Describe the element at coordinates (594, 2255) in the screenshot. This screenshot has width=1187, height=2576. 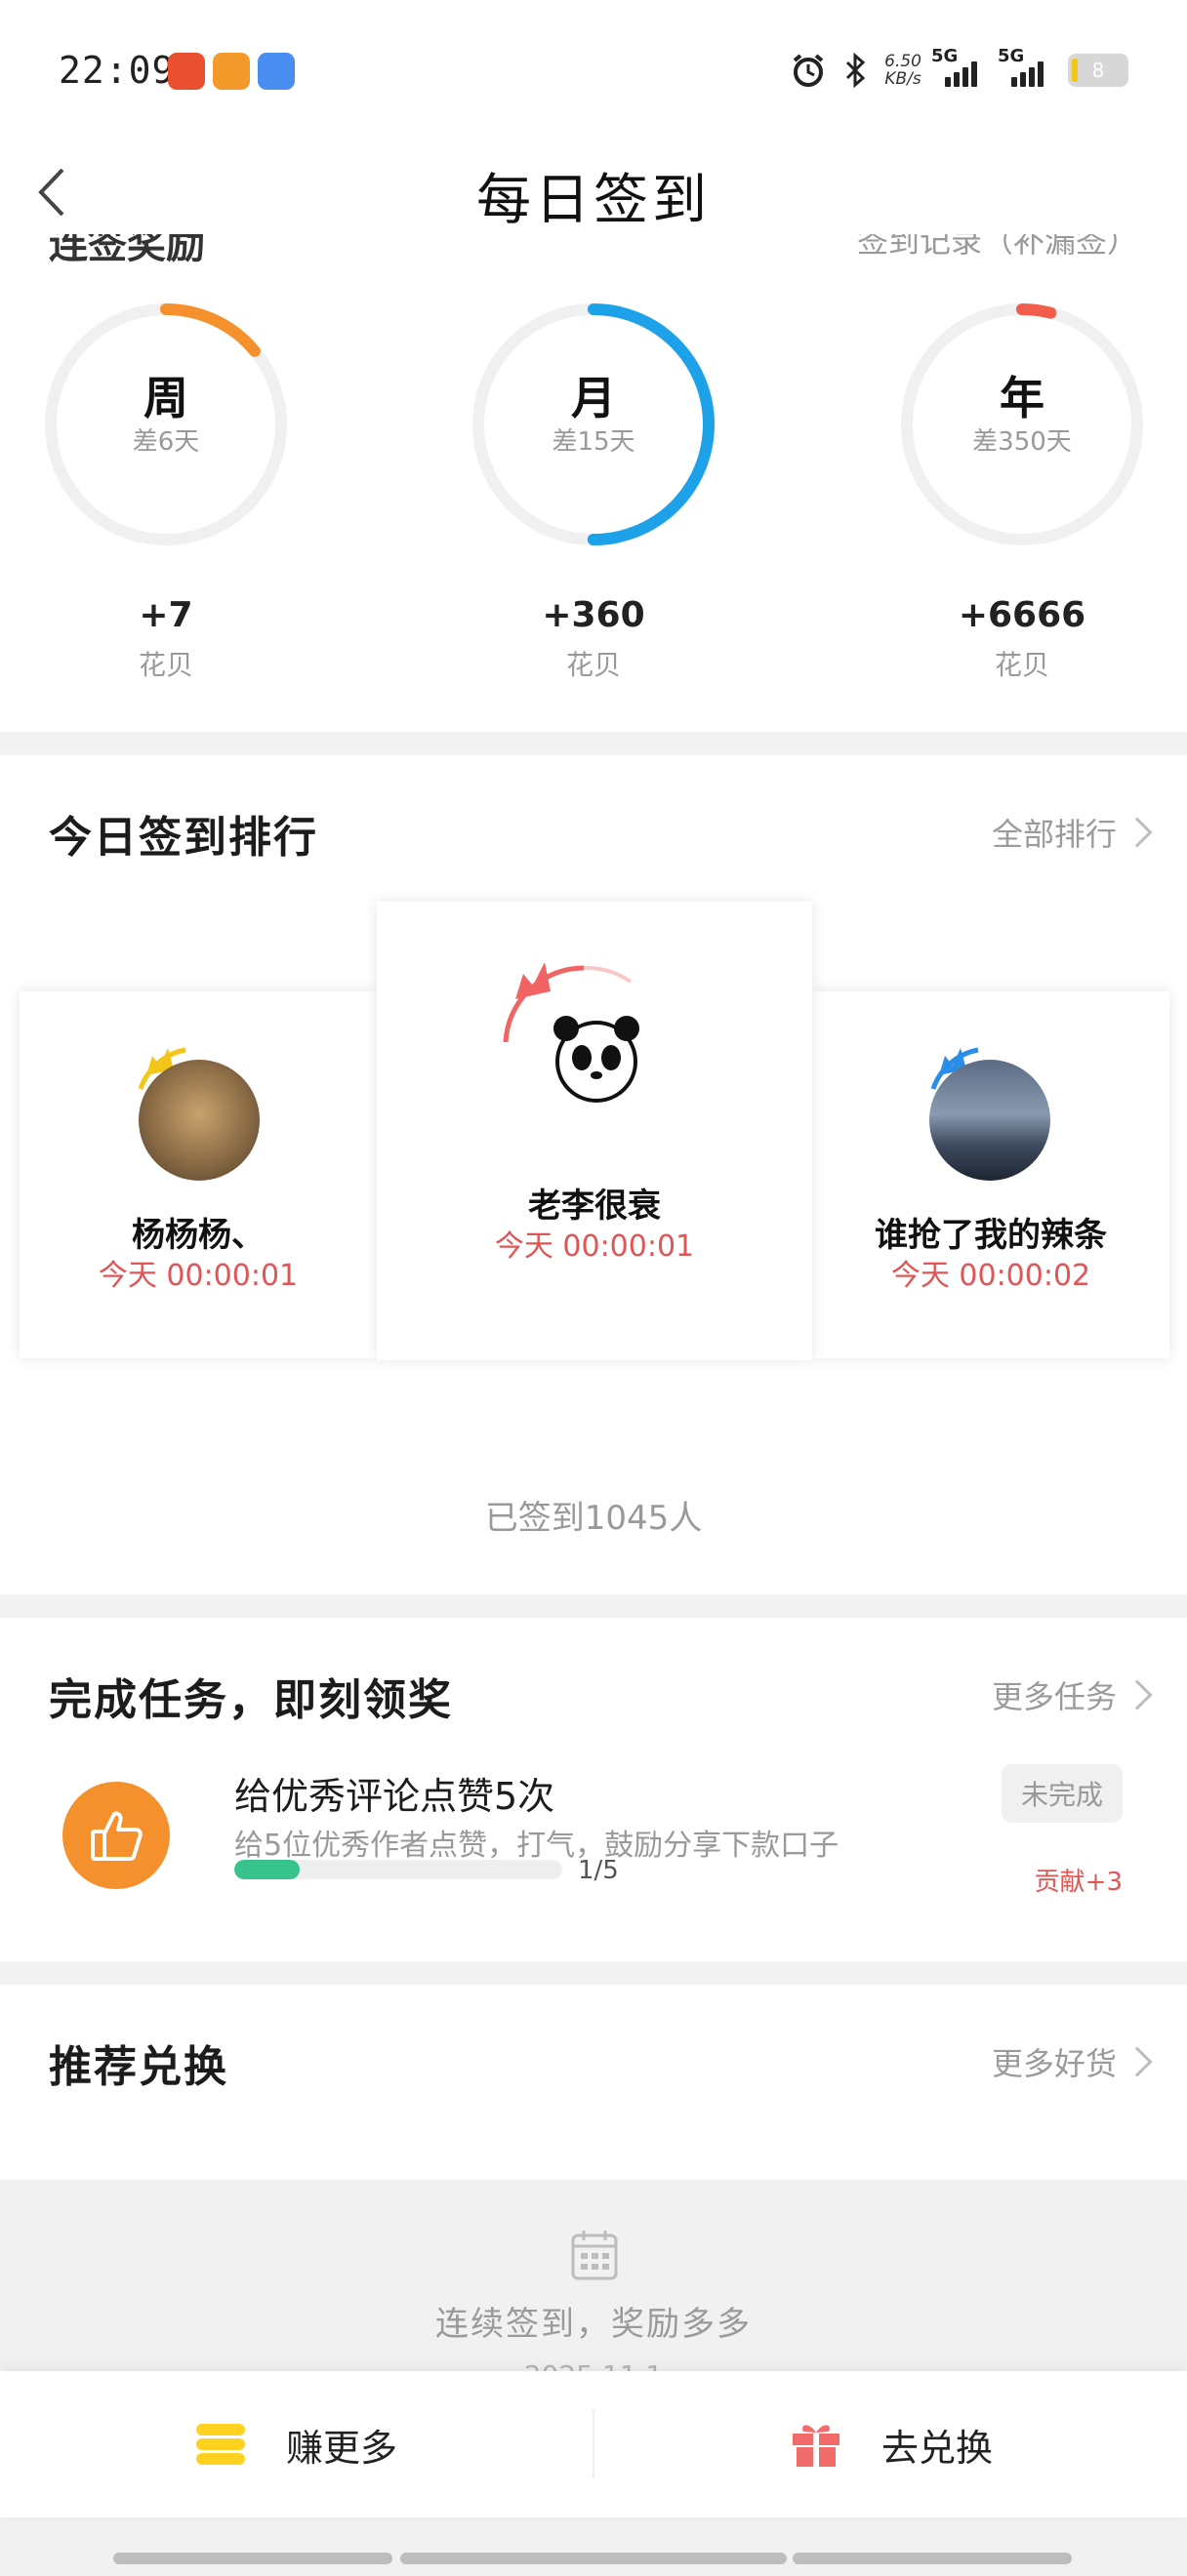
I see `calendar-icon` at that location.